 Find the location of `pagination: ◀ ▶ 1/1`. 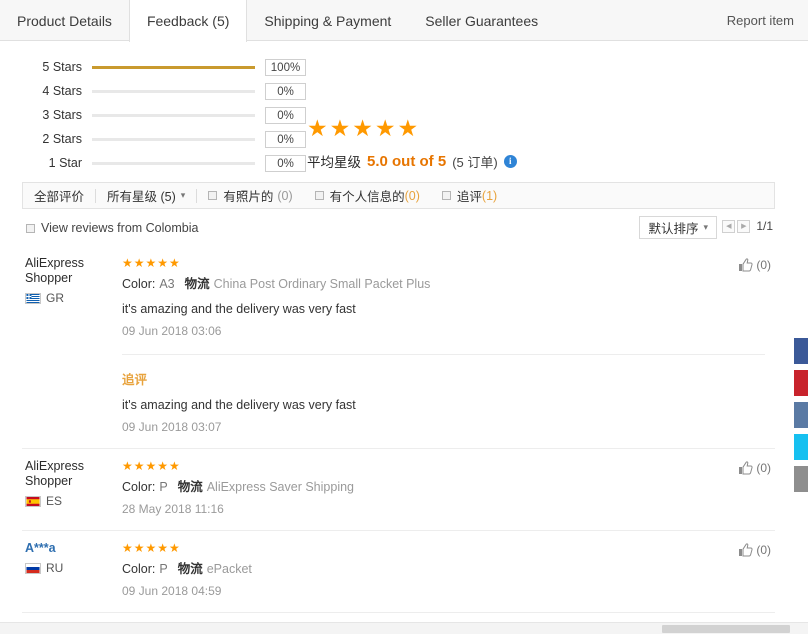

pagination: ◀ ▶ 1/1 is located at coordinates (747, 226).